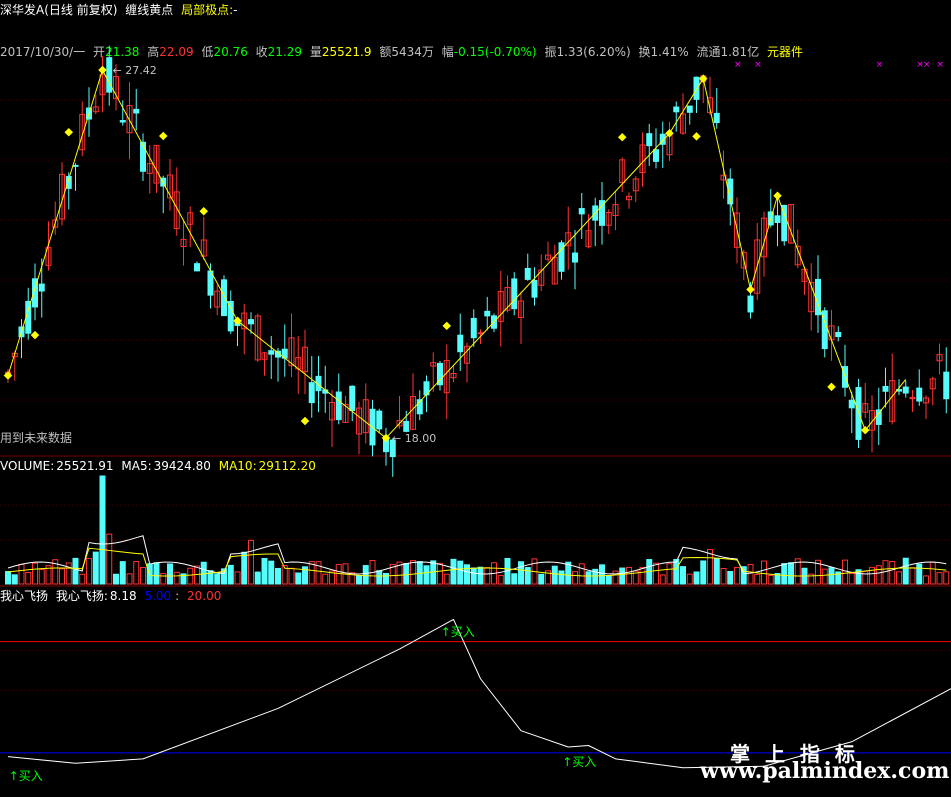  What do you see at coordinates (825, 771) in the screenshot?
I see `watermark-url: www.palmindex.com` at bounding box center [825, 771].